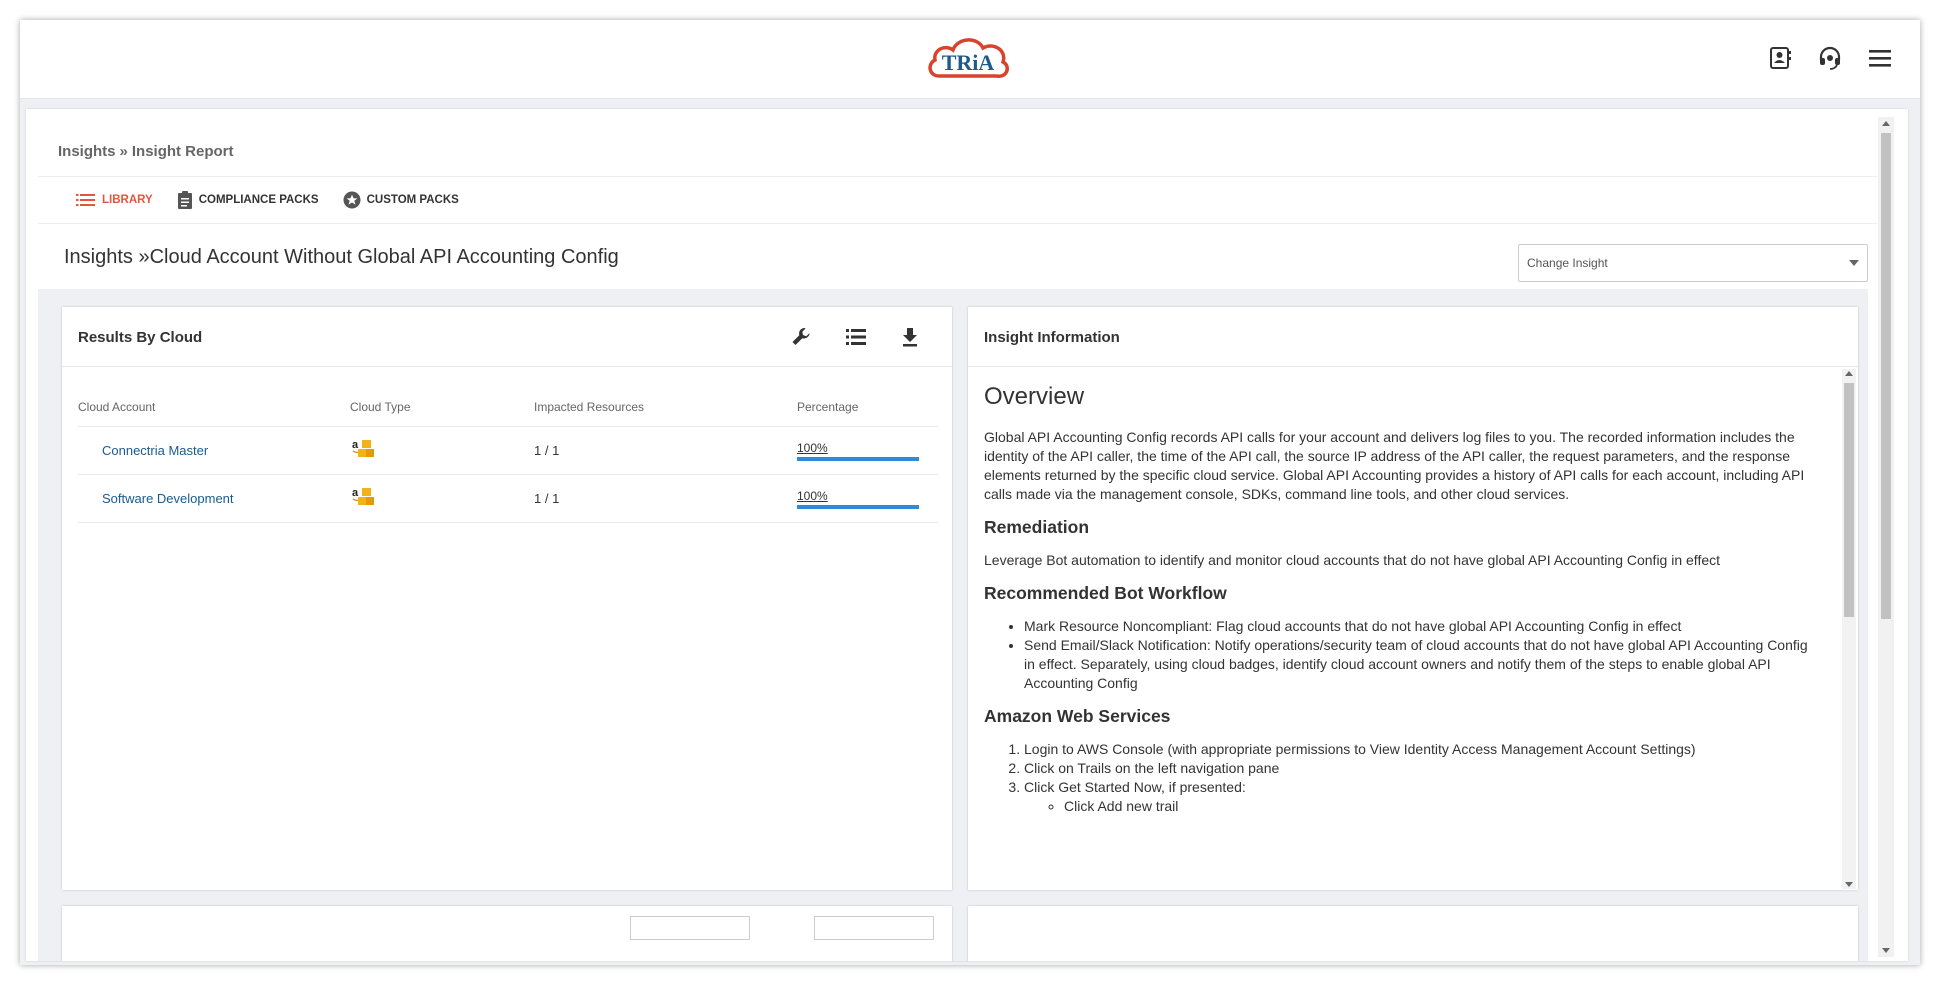 The height and width of the screenshot is (985, 1937). Describe the element at coordinates (258, 200) in the screenshot. I see `tab-compliance-packs-label: COMPLIANCE PACKS` at that location.